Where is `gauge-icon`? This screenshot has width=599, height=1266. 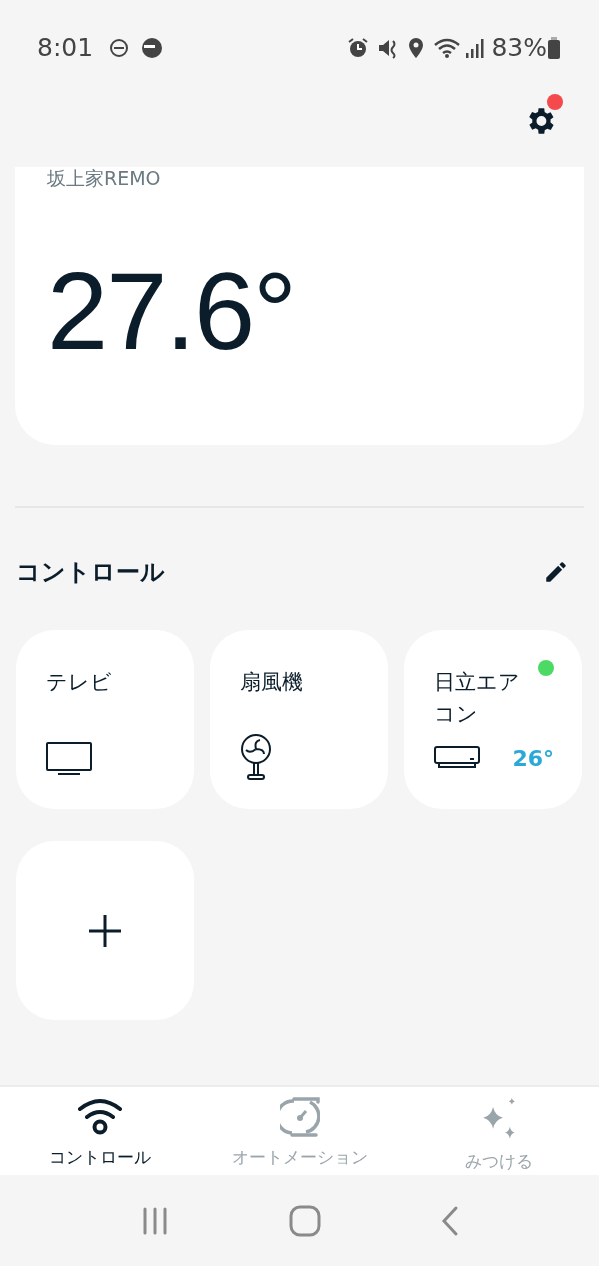 gauge-icon is located at coordinates (299, 1117).